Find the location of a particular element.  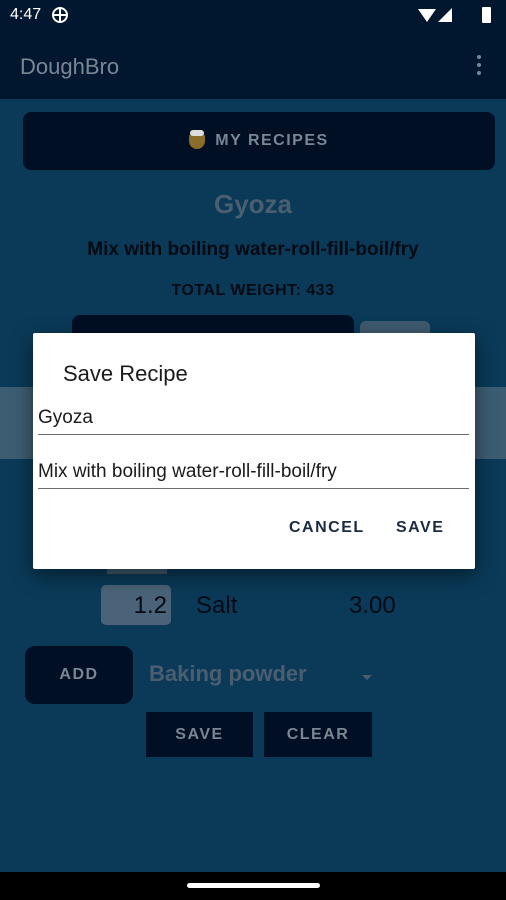

ingredient-weight: 3.00 is located at coordinates (372, 605).